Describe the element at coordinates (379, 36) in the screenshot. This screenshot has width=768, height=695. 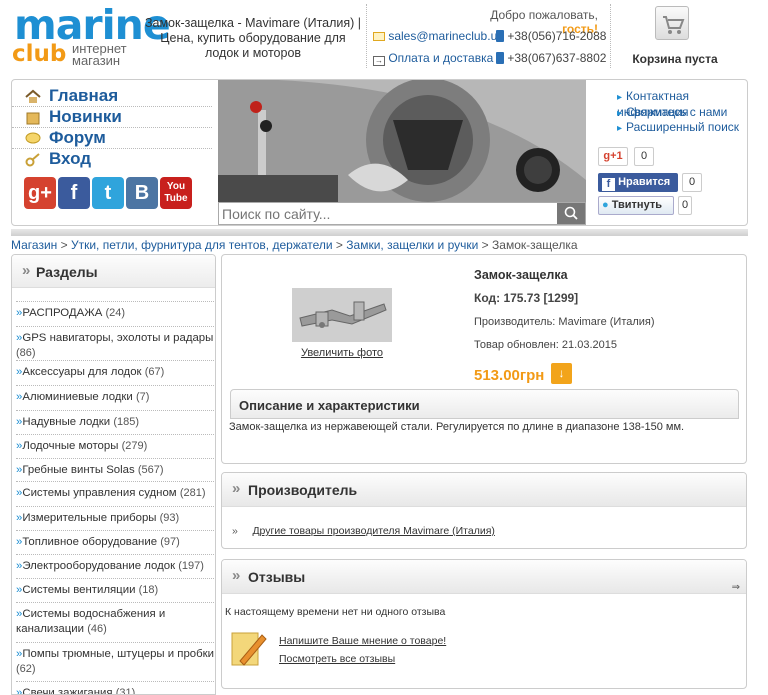
I see `envelope-icon` at that location.